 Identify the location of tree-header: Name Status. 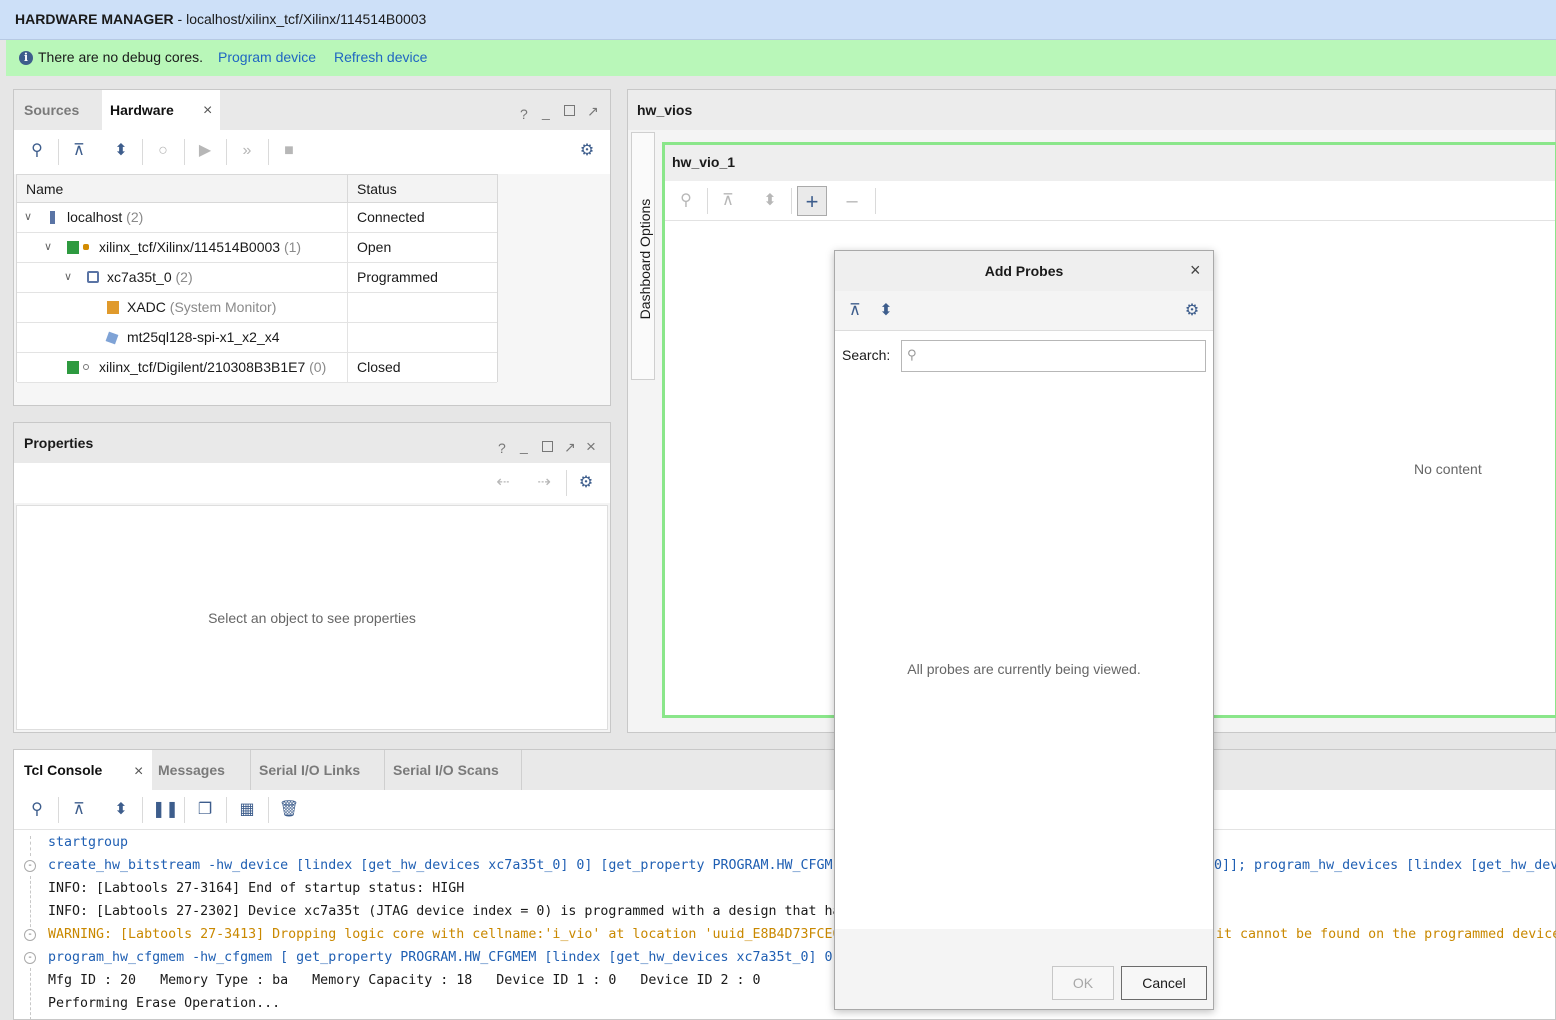
(257, 189).